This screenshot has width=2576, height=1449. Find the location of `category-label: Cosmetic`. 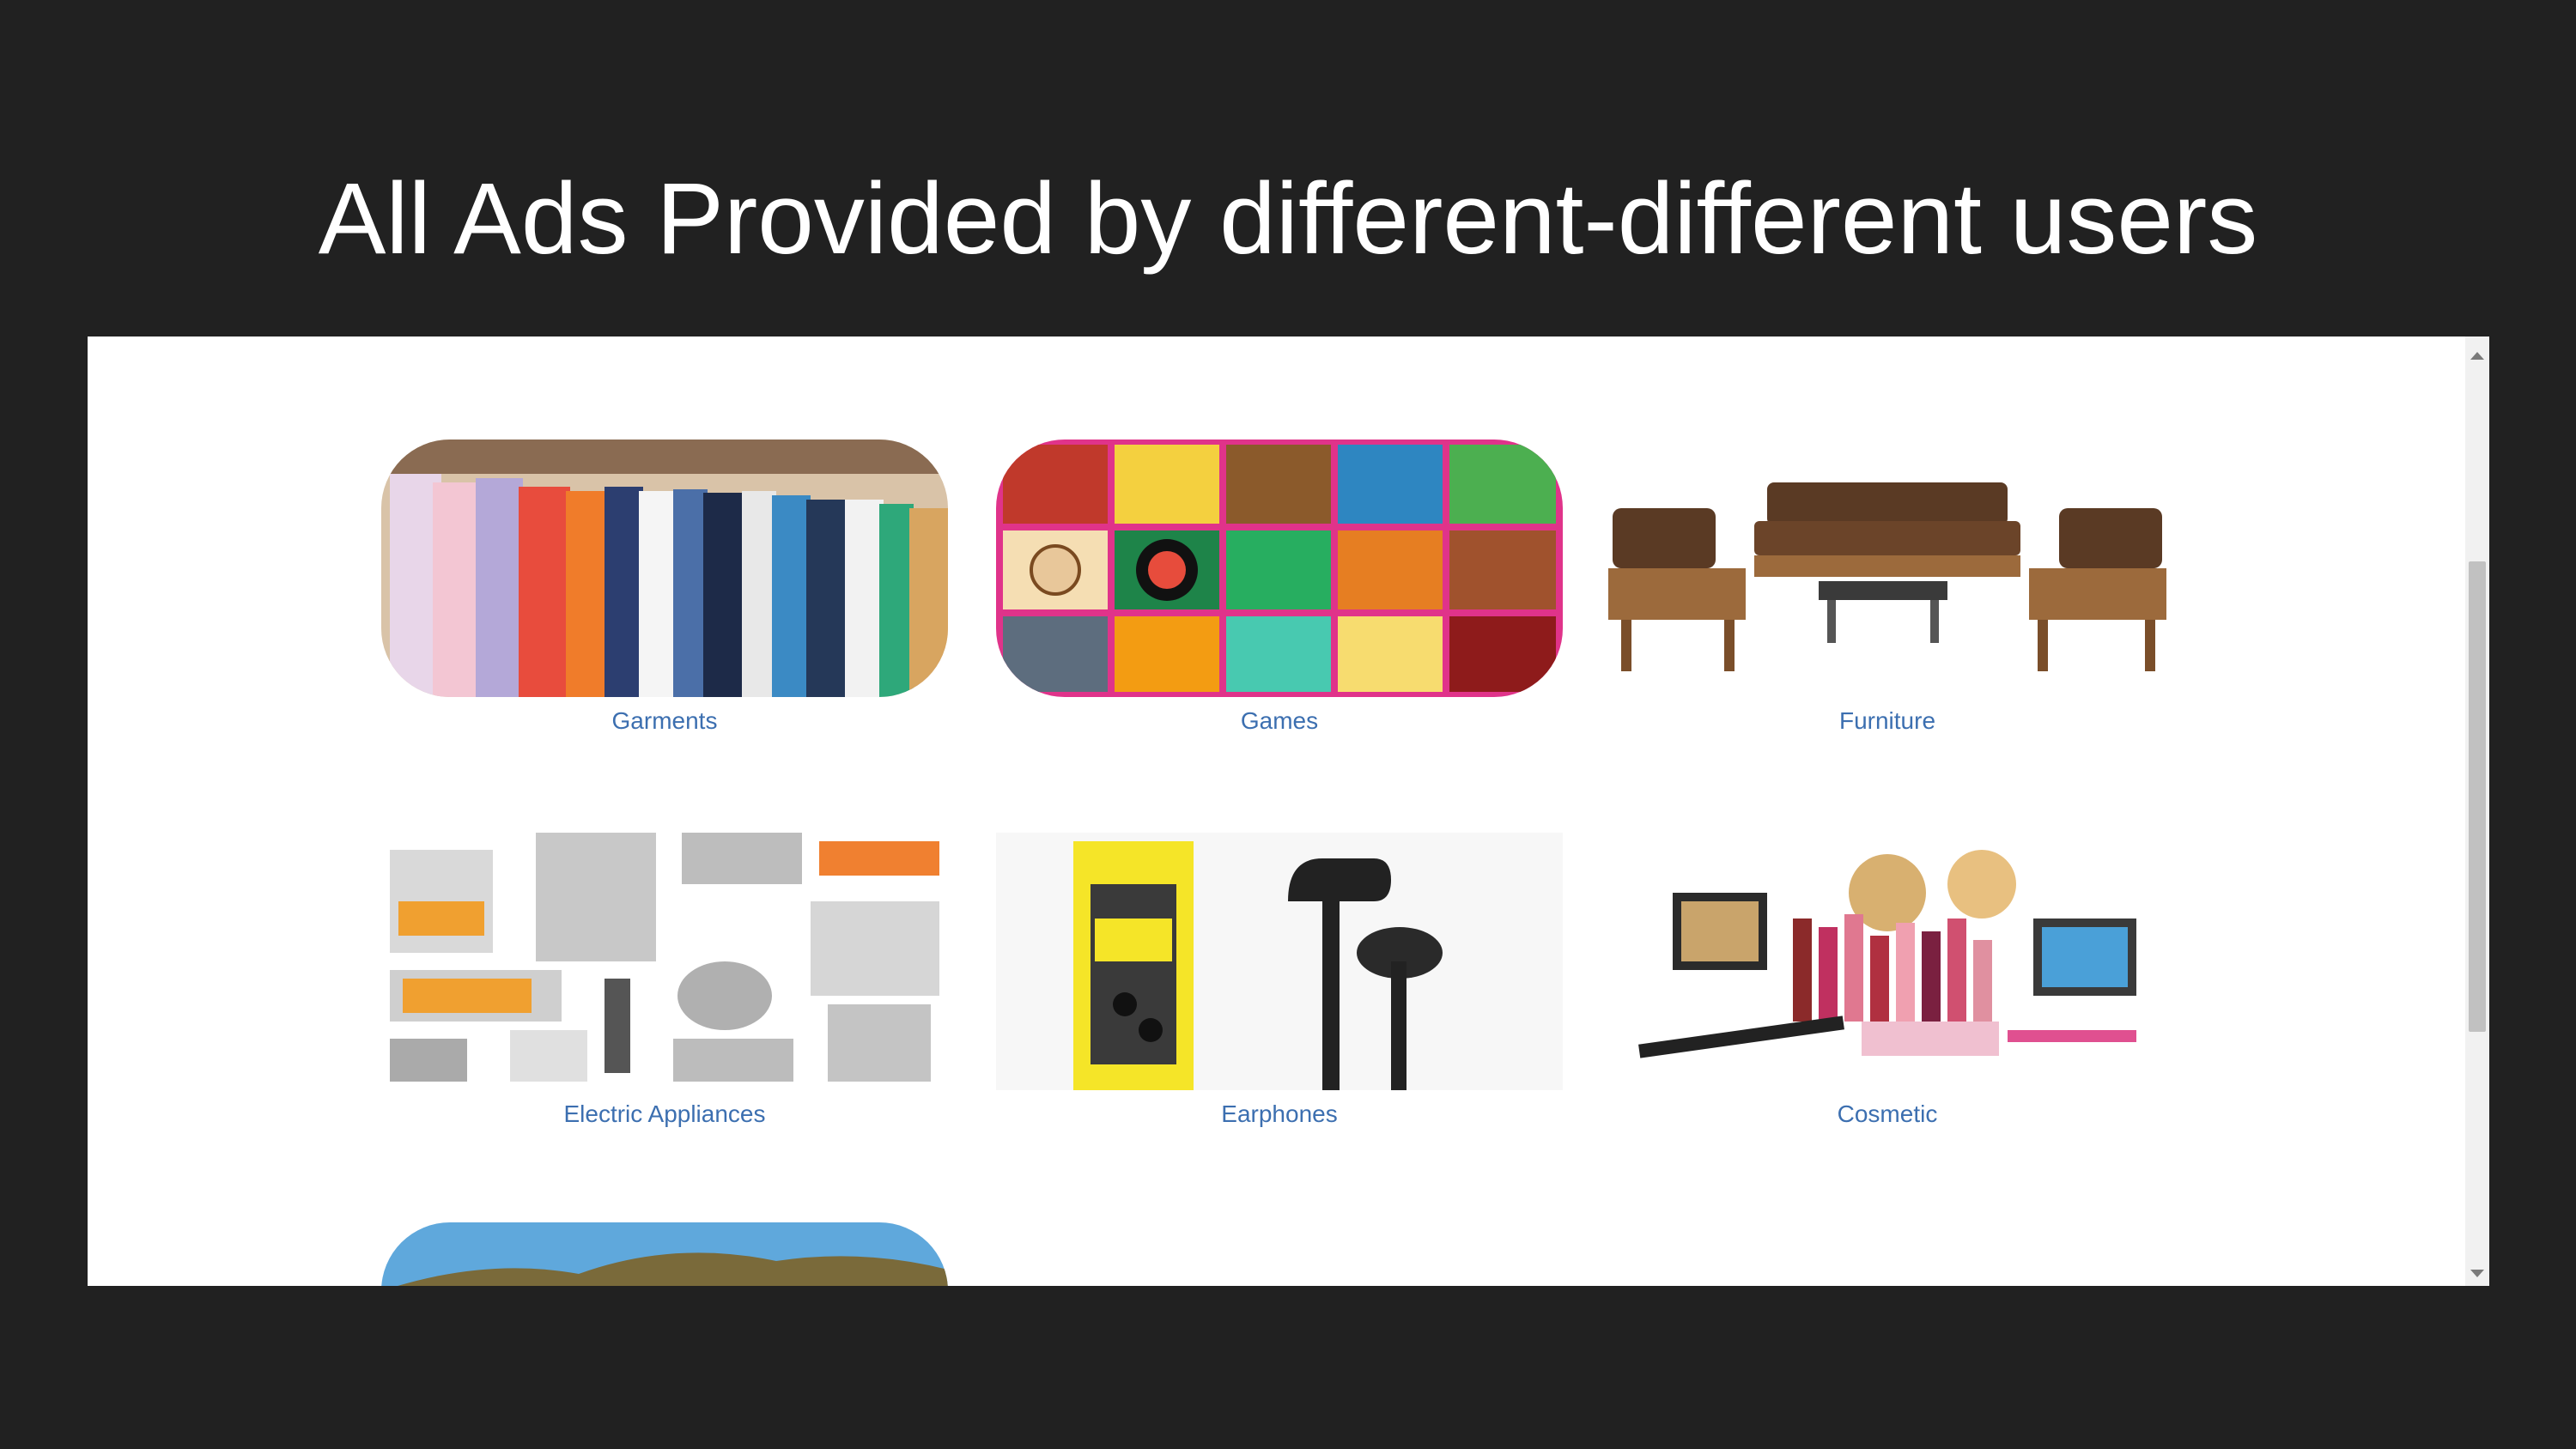

category-label: Cosmetic is located at coordinates (1887, 1114).